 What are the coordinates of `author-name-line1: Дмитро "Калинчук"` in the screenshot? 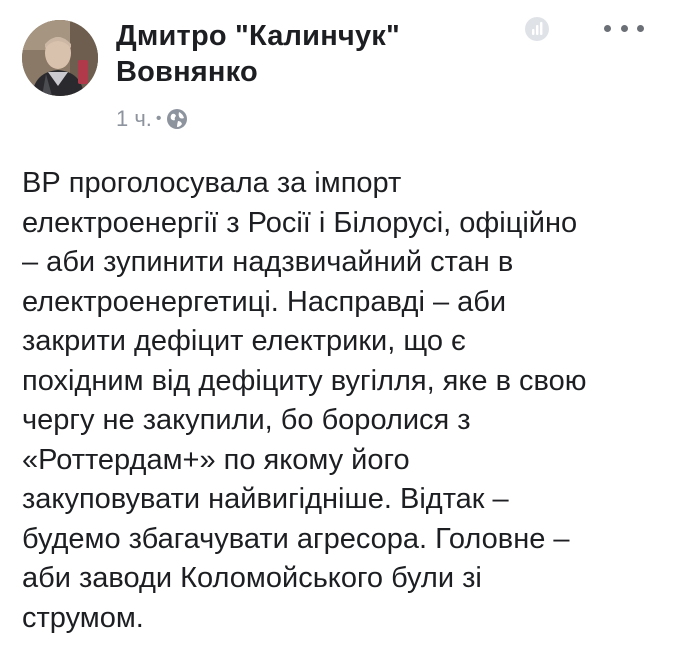 It's located at (296, 36).